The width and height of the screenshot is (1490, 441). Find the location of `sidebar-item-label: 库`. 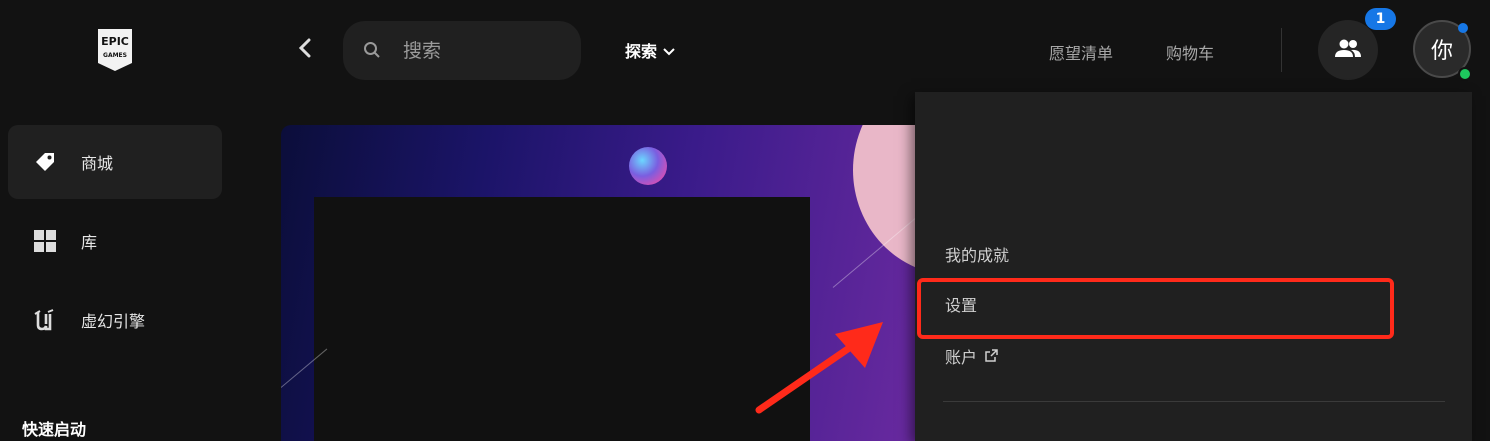

sidebar-item-label: 库 is located at coordinates (89, 242).